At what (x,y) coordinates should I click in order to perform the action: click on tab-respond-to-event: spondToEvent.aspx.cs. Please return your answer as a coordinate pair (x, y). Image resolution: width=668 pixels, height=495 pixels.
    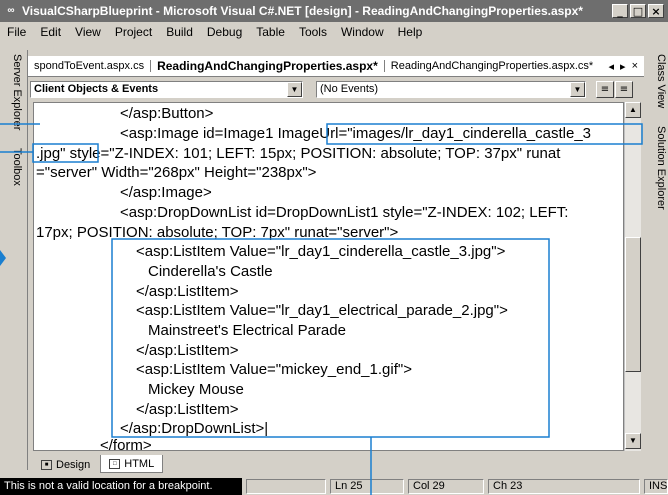
    Looking at the image, I should click on (89, 66).